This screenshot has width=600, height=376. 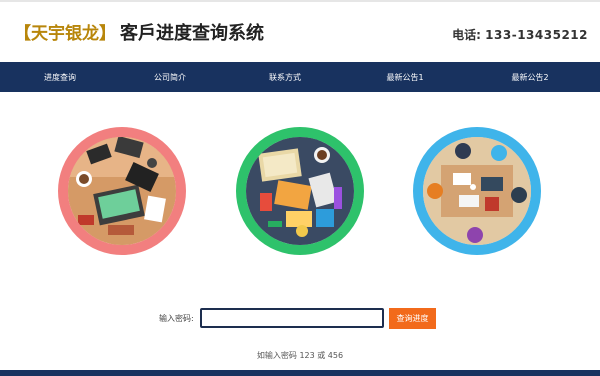 What do you see at coordinates (405, 77) in the screenshot?
I see `nav-item-announcement-1: 最新公告1` at bounding box center [405, 77].